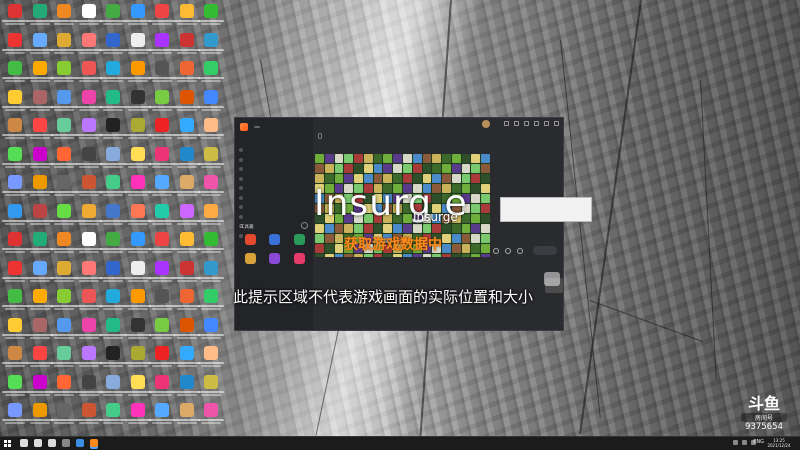  I want to click on clock: 13:25 2021/12/24, so click(779, 443).